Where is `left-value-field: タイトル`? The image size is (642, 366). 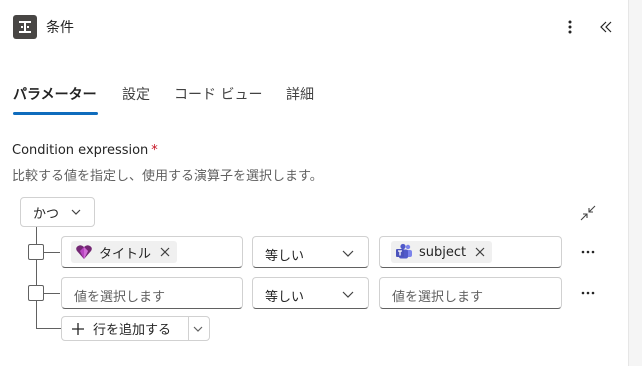 left-value-field: タイトル is located at coordinates (152, 252).